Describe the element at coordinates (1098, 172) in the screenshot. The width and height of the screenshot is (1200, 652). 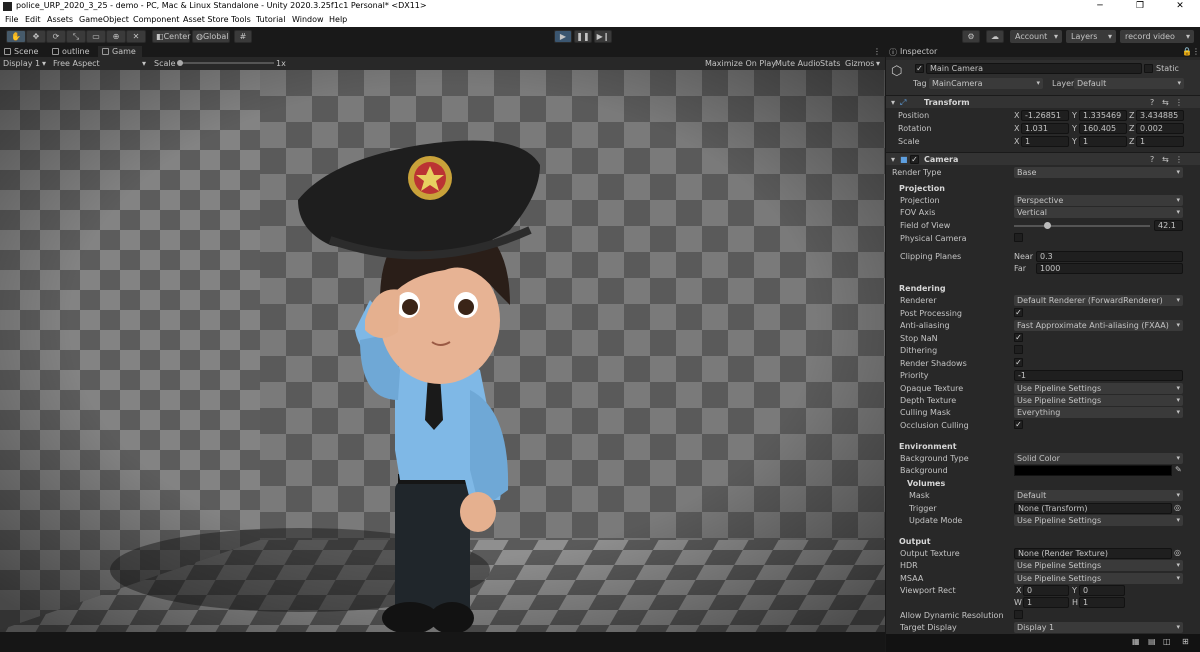
I see `render-type-dropdown: Base` at that location.